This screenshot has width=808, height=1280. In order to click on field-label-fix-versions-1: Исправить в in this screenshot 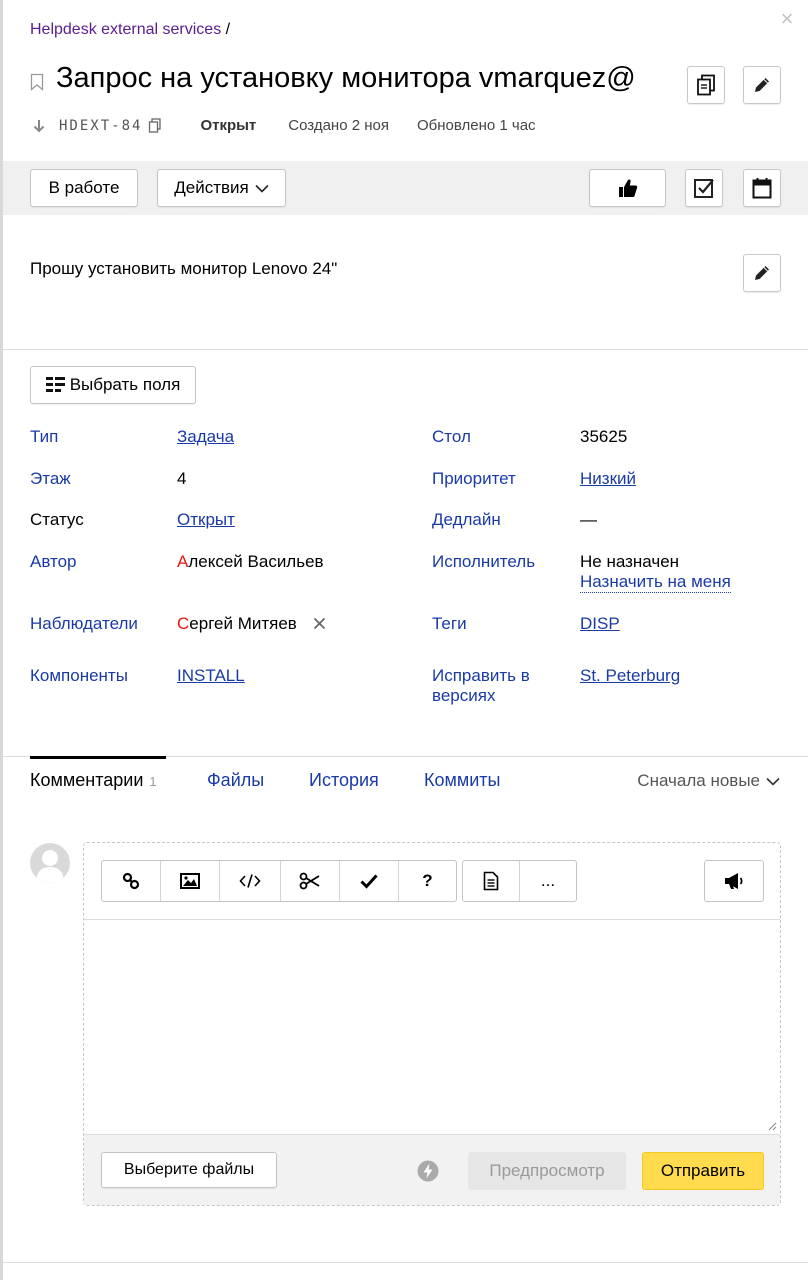, I will do `click(481, 675)`.